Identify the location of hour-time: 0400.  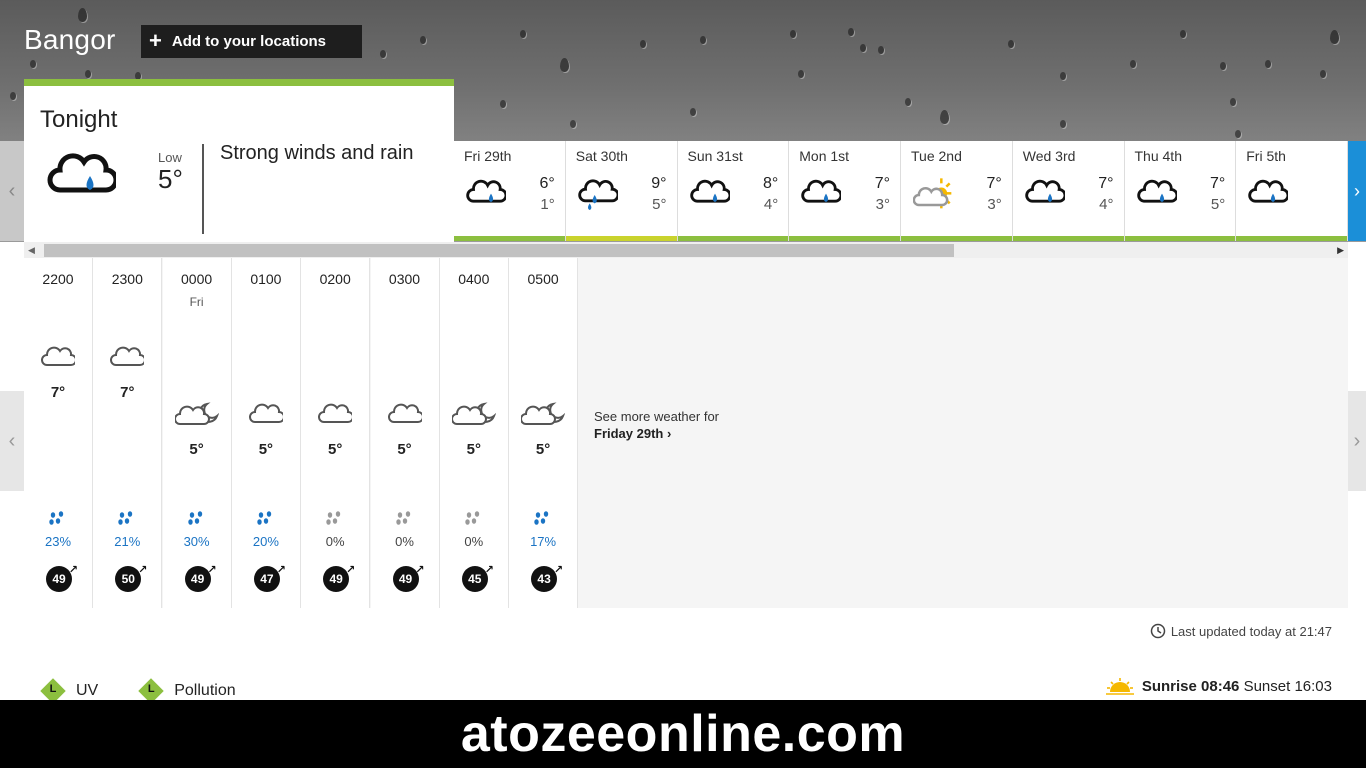
(474, 279).